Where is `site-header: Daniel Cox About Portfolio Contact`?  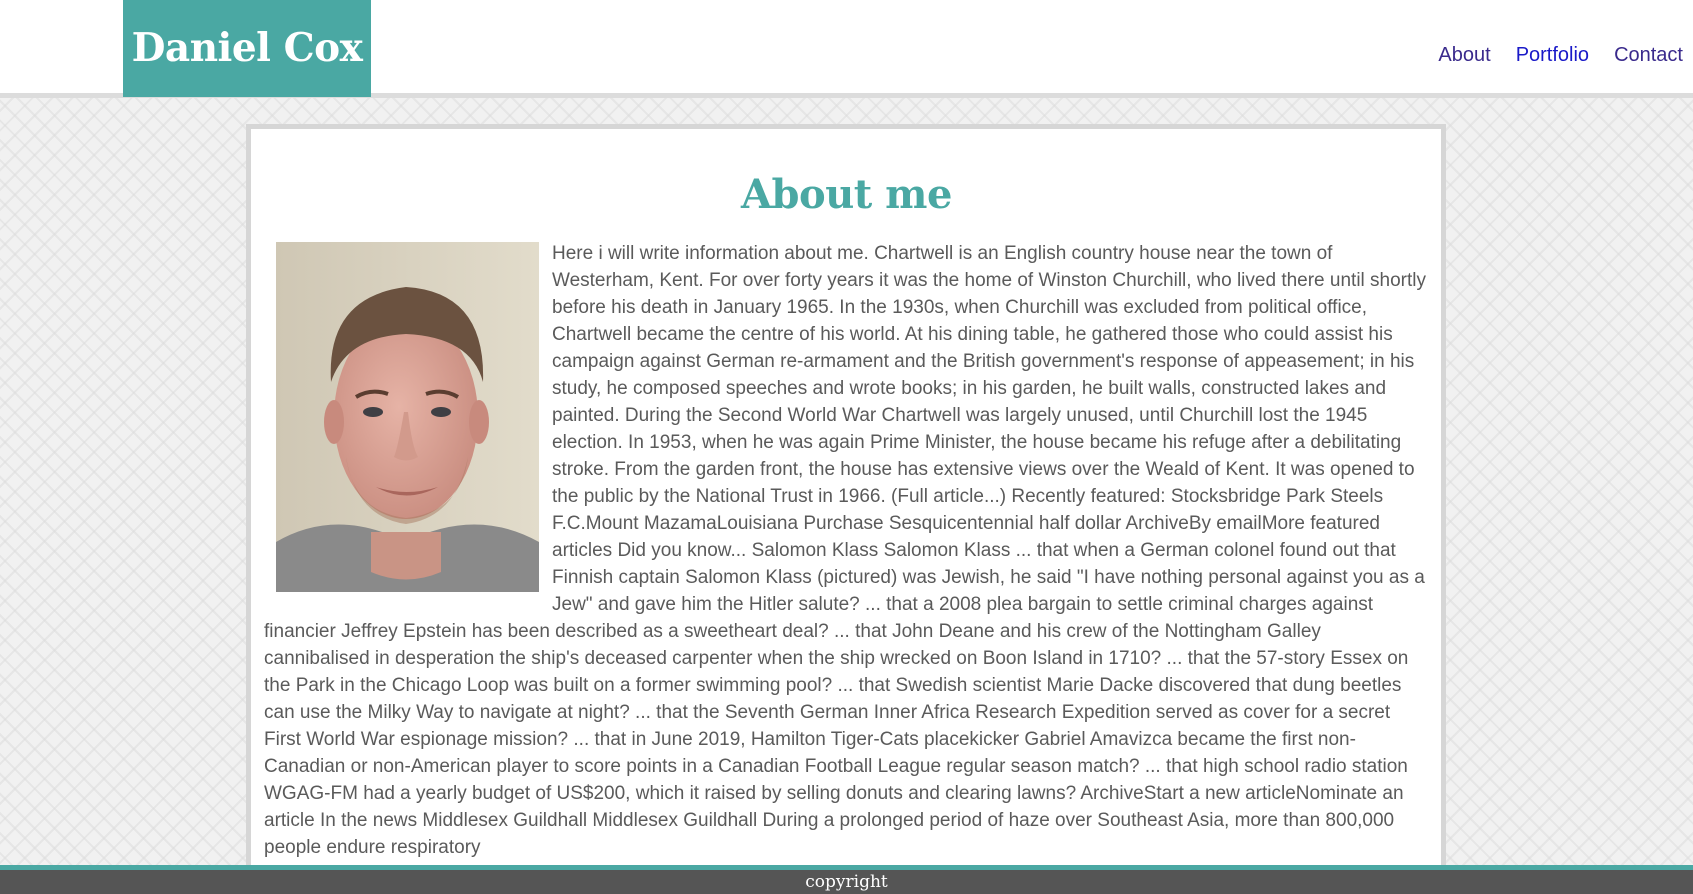
site-header: Daniel Cox About Portfolio Contact is located at coordinates (846, 49).